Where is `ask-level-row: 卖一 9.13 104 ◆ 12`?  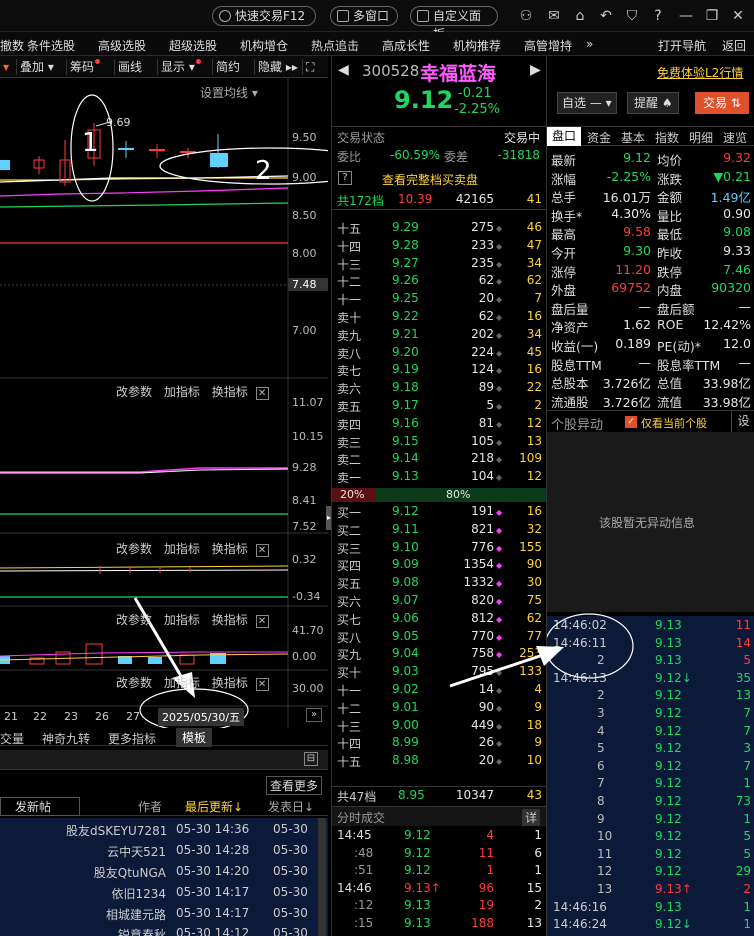 ask-level-row: 卖一 9.13 104 ◆ 12 is located at coordinates (439, 477).